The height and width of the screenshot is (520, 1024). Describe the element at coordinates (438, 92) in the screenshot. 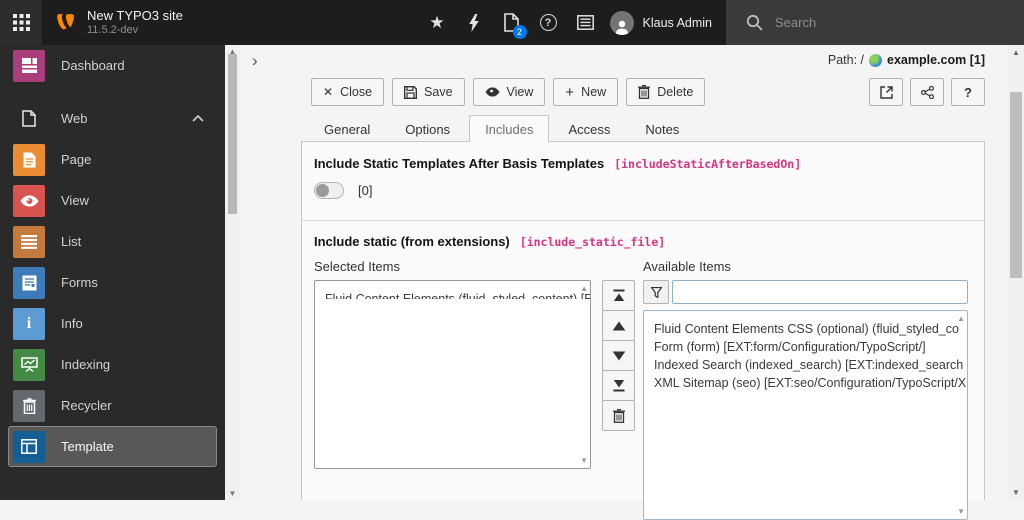

I see `save-button-label: Save` at that location.